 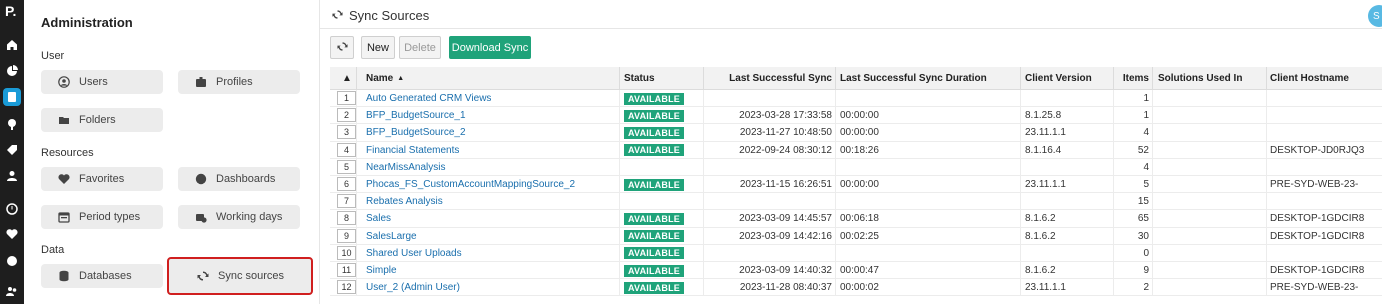 What do you see at coordinates (491, 184) in the screenshot?
I see `cell-name: Phocas_FS_CustomAccountMappingSource_2` at bounding box center [491, 184].